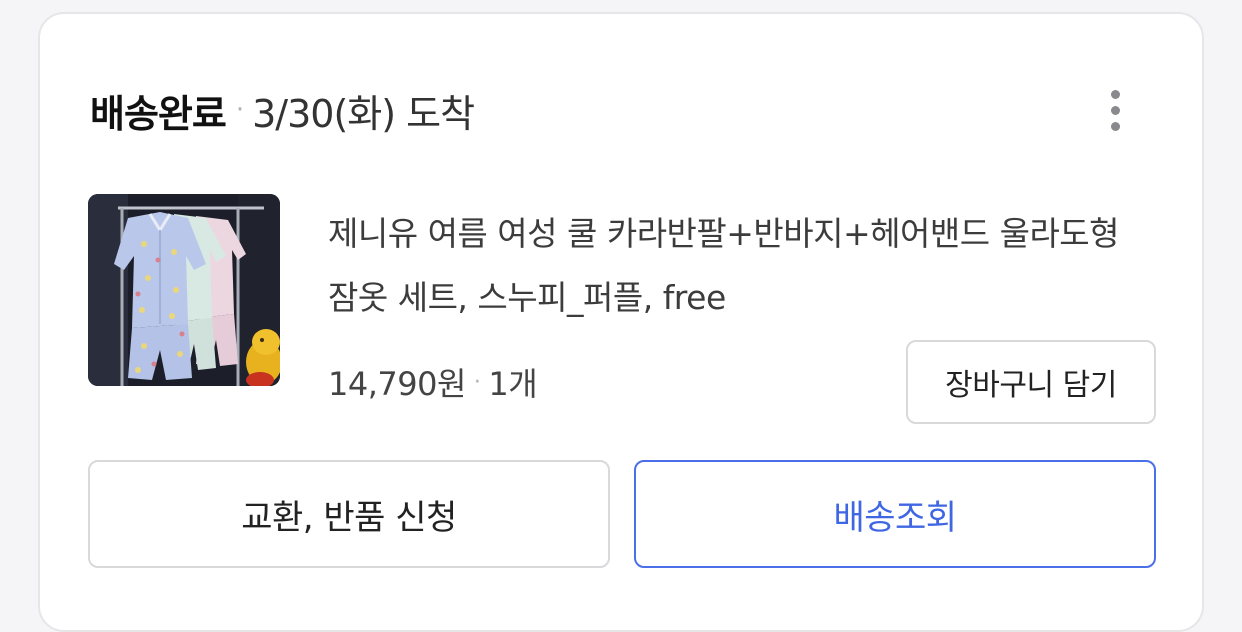 The height and width of the screenshot is (632, 1242). I want to click on arrival-date: 3/30(화) 도착, so click(363, 113).